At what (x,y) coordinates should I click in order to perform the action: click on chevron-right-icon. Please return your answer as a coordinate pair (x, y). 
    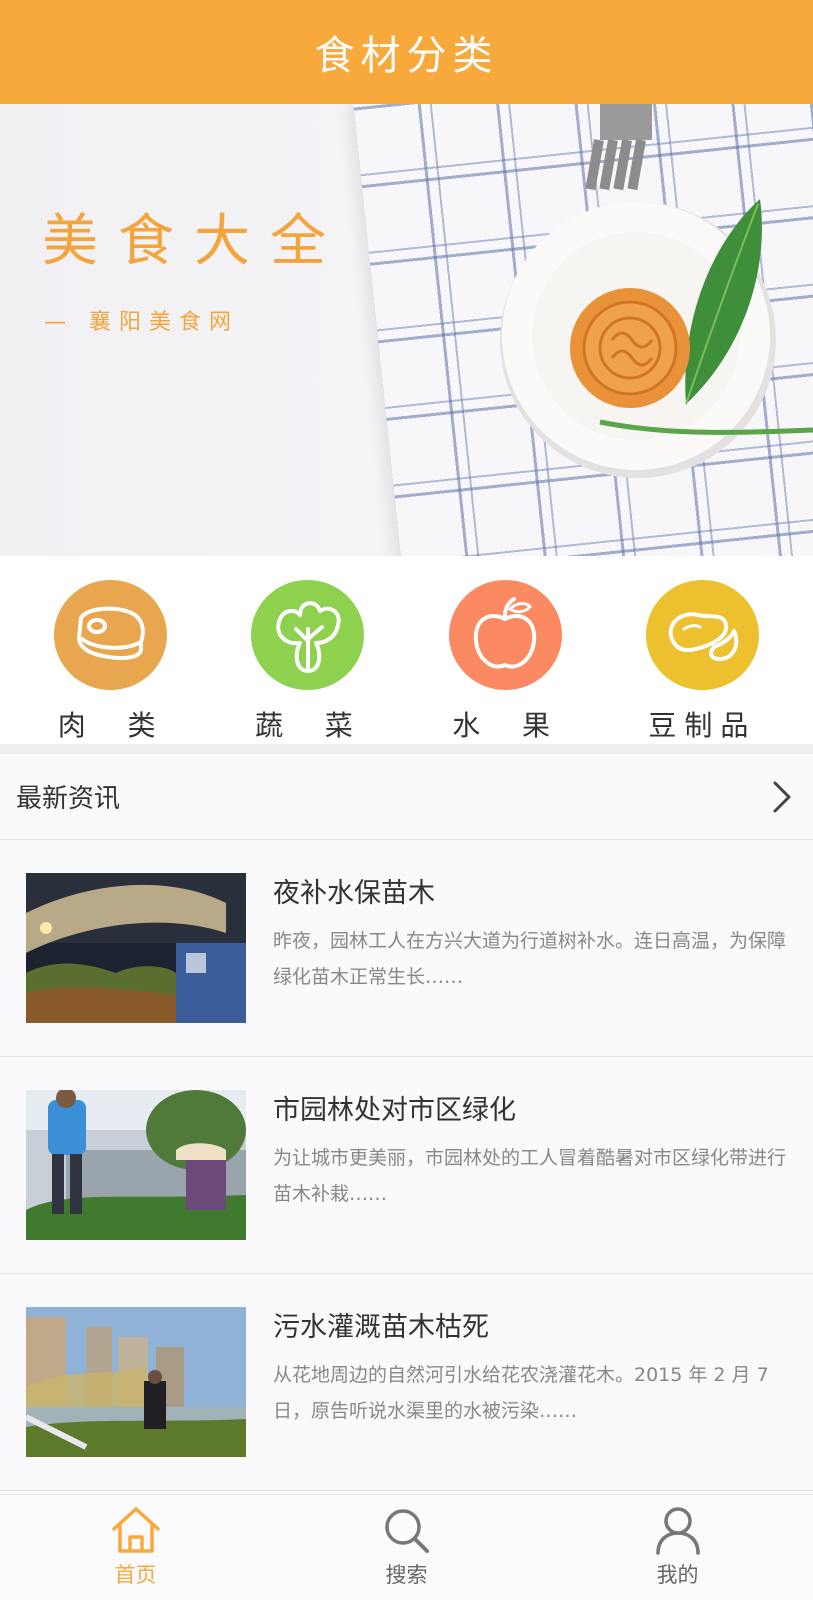
    Looking at the image, I should click on (782, 797).